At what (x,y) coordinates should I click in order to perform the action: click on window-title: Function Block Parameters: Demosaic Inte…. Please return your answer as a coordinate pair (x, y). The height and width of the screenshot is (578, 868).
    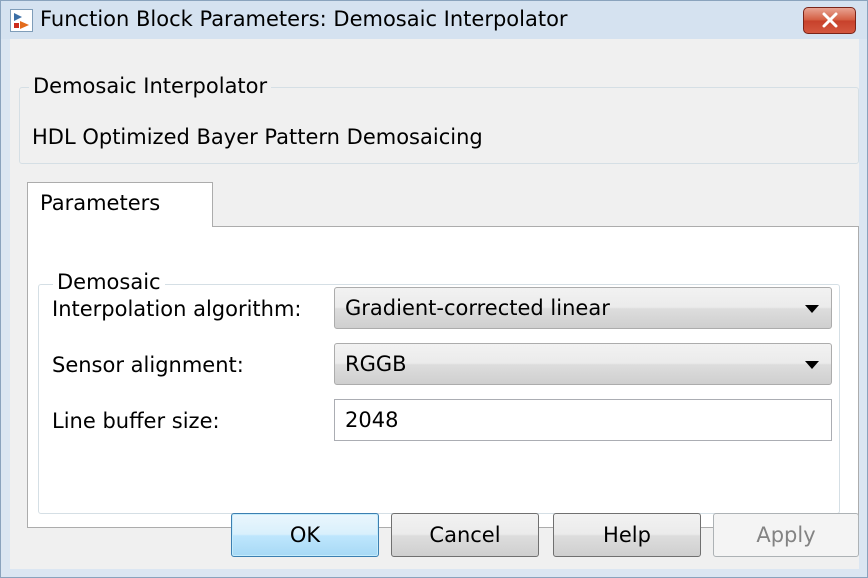
    Looking at the image, I should click on (304, 19).